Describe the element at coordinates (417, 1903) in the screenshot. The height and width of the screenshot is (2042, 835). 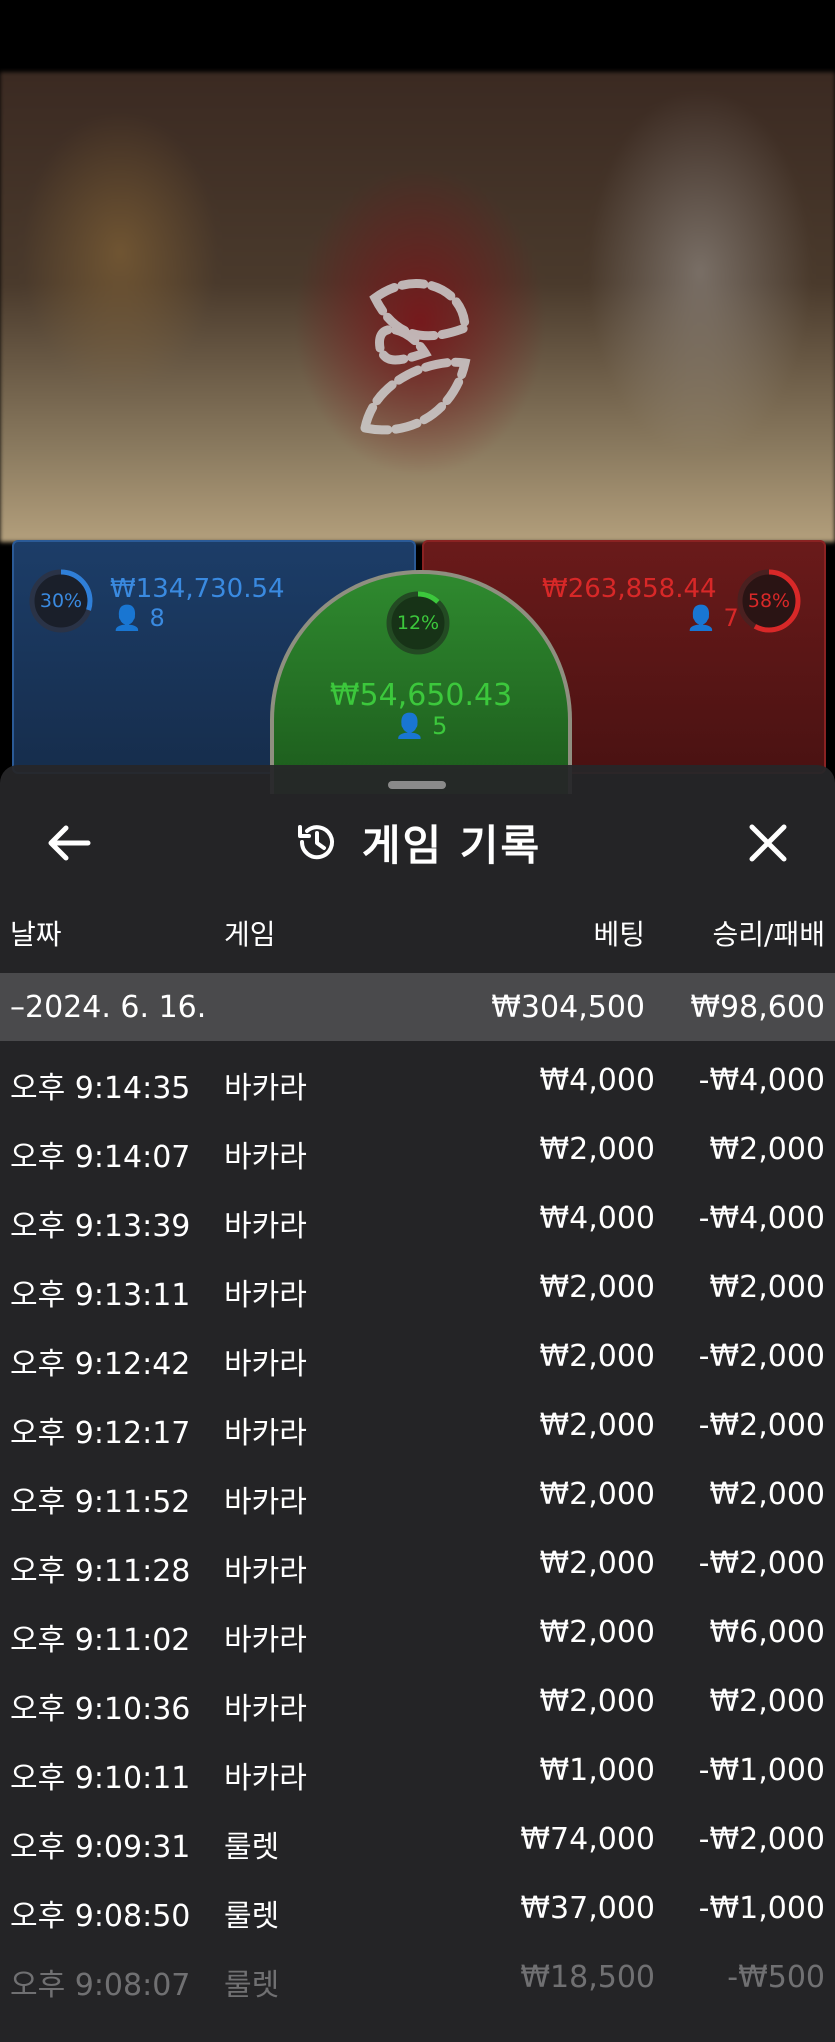
I see `table-row: 오후 9:08:50 룰렛 ₩37,000 -₩1,000` at that location.